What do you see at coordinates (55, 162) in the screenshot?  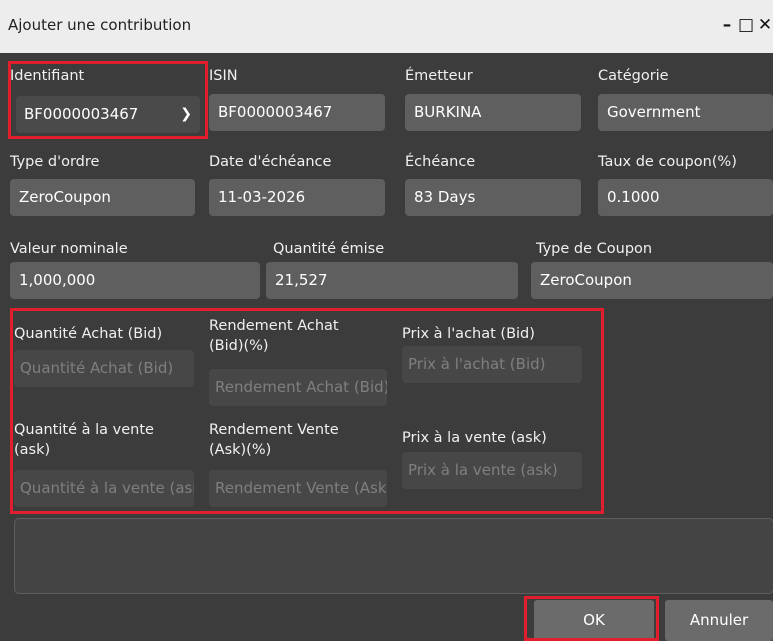 I see `type-ordre-label: Type d'ordre` at bounding box center [55, 162].